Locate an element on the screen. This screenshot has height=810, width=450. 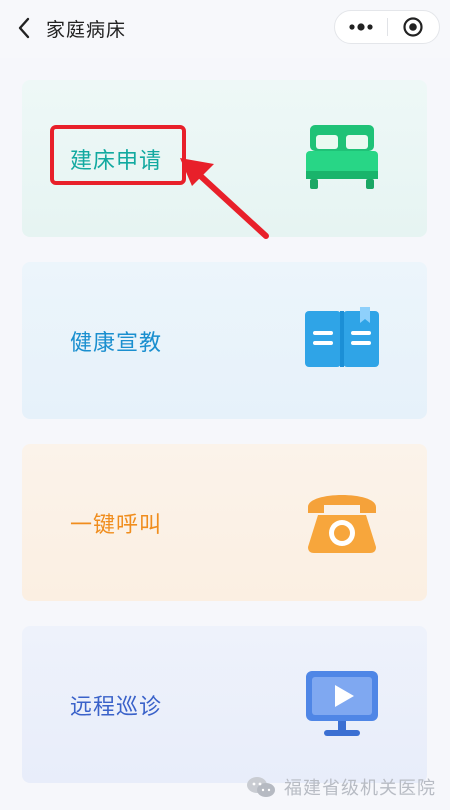
monitor-play-icon is located at coordinates (342, 705).